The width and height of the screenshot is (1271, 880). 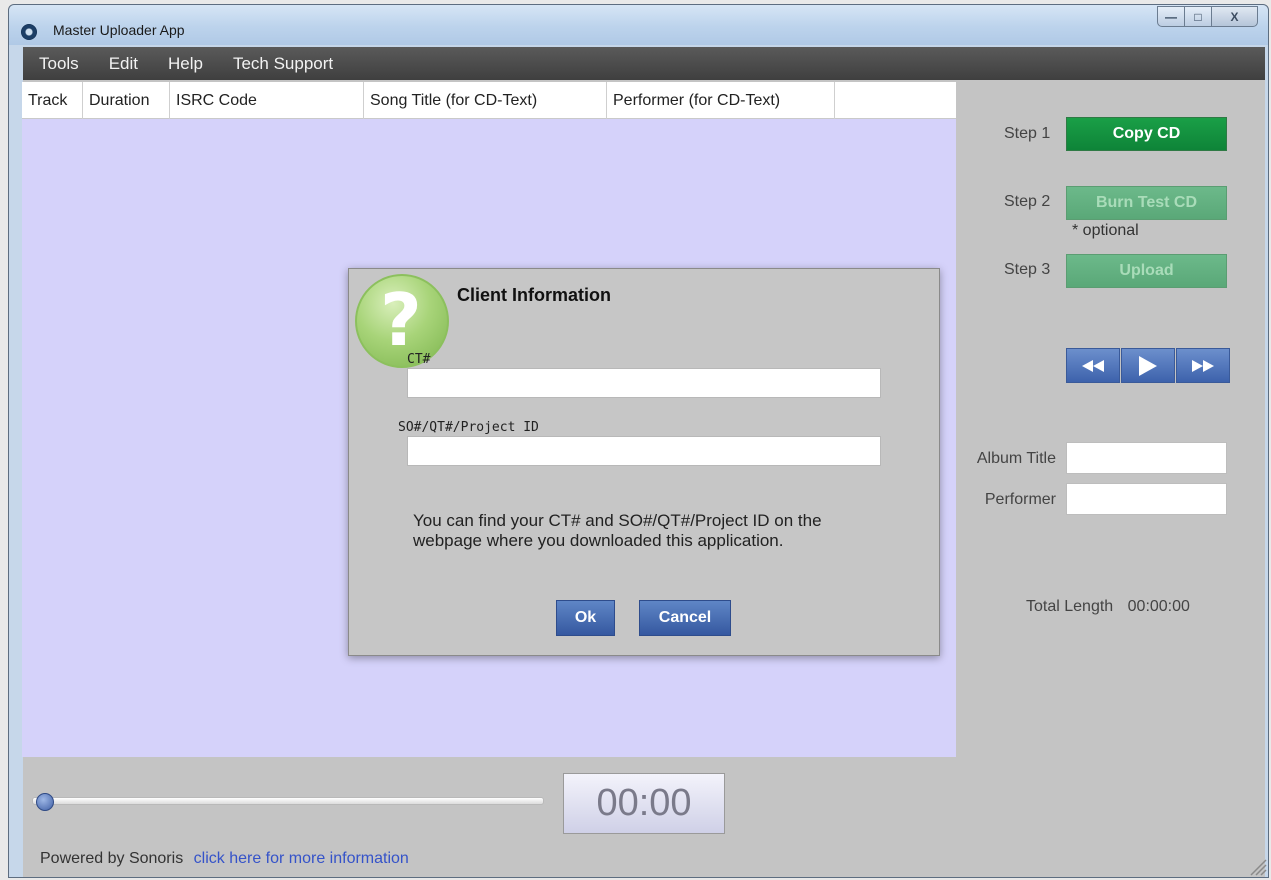 What do you see at coordinates (58, 64) in the screenshot?
I see `menu-tools: Tools` at bounding box center [58, 64].